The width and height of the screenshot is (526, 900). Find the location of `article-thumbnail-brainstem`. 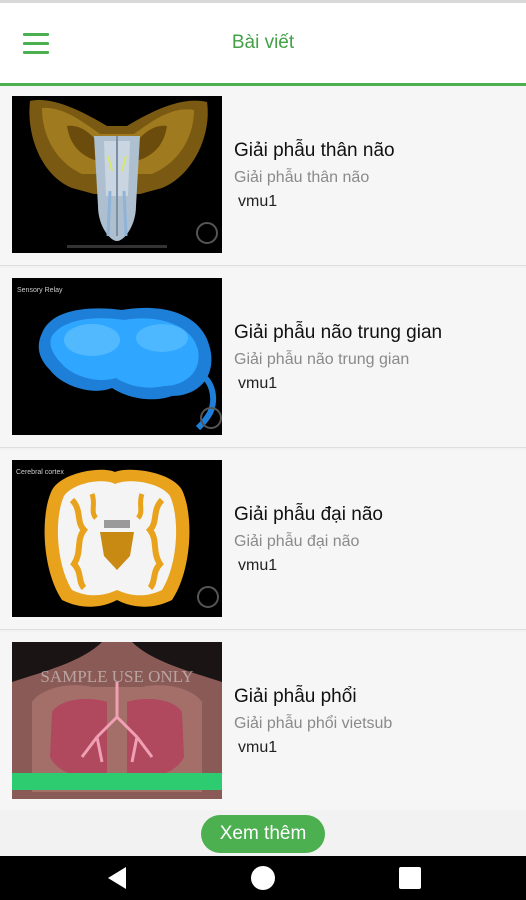

article-thumbnail-brainstem is located at coordinates (117, 174).